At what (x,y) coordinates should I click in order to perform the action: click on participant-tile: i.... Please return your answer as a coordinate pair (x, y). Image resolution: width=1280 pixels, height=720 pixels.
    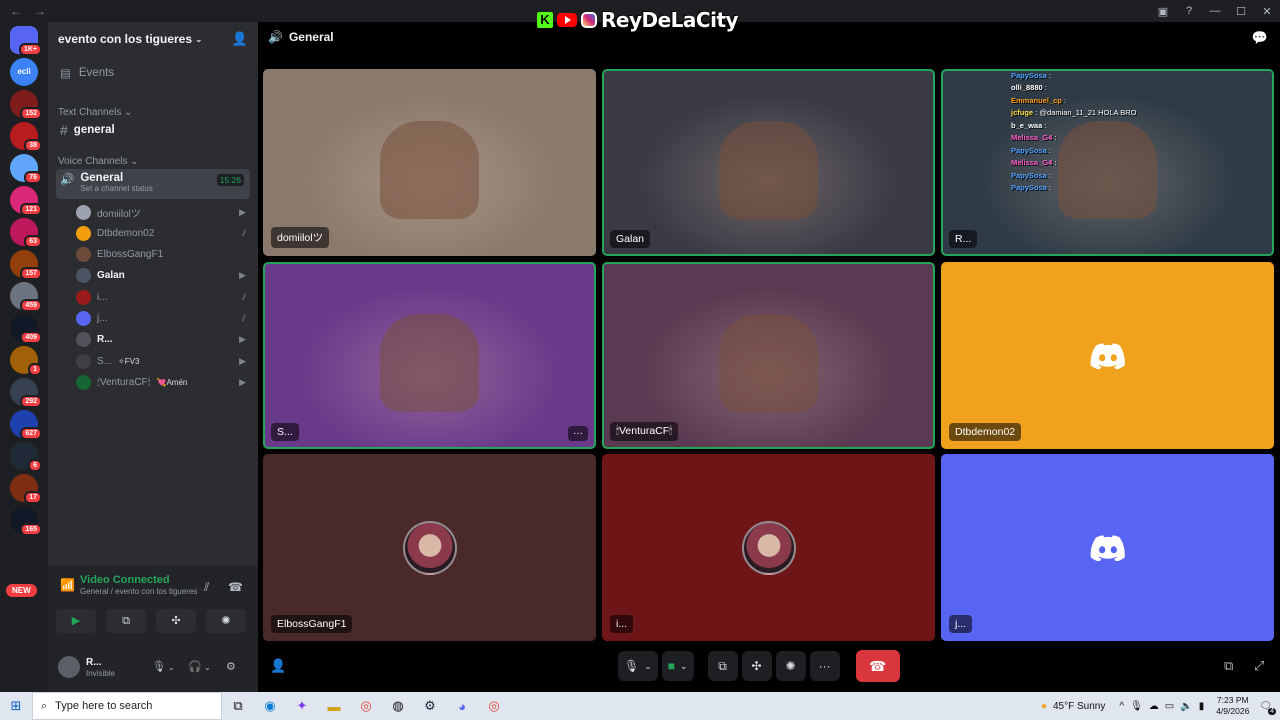
    Looking at the image, I should click on (768, 547).